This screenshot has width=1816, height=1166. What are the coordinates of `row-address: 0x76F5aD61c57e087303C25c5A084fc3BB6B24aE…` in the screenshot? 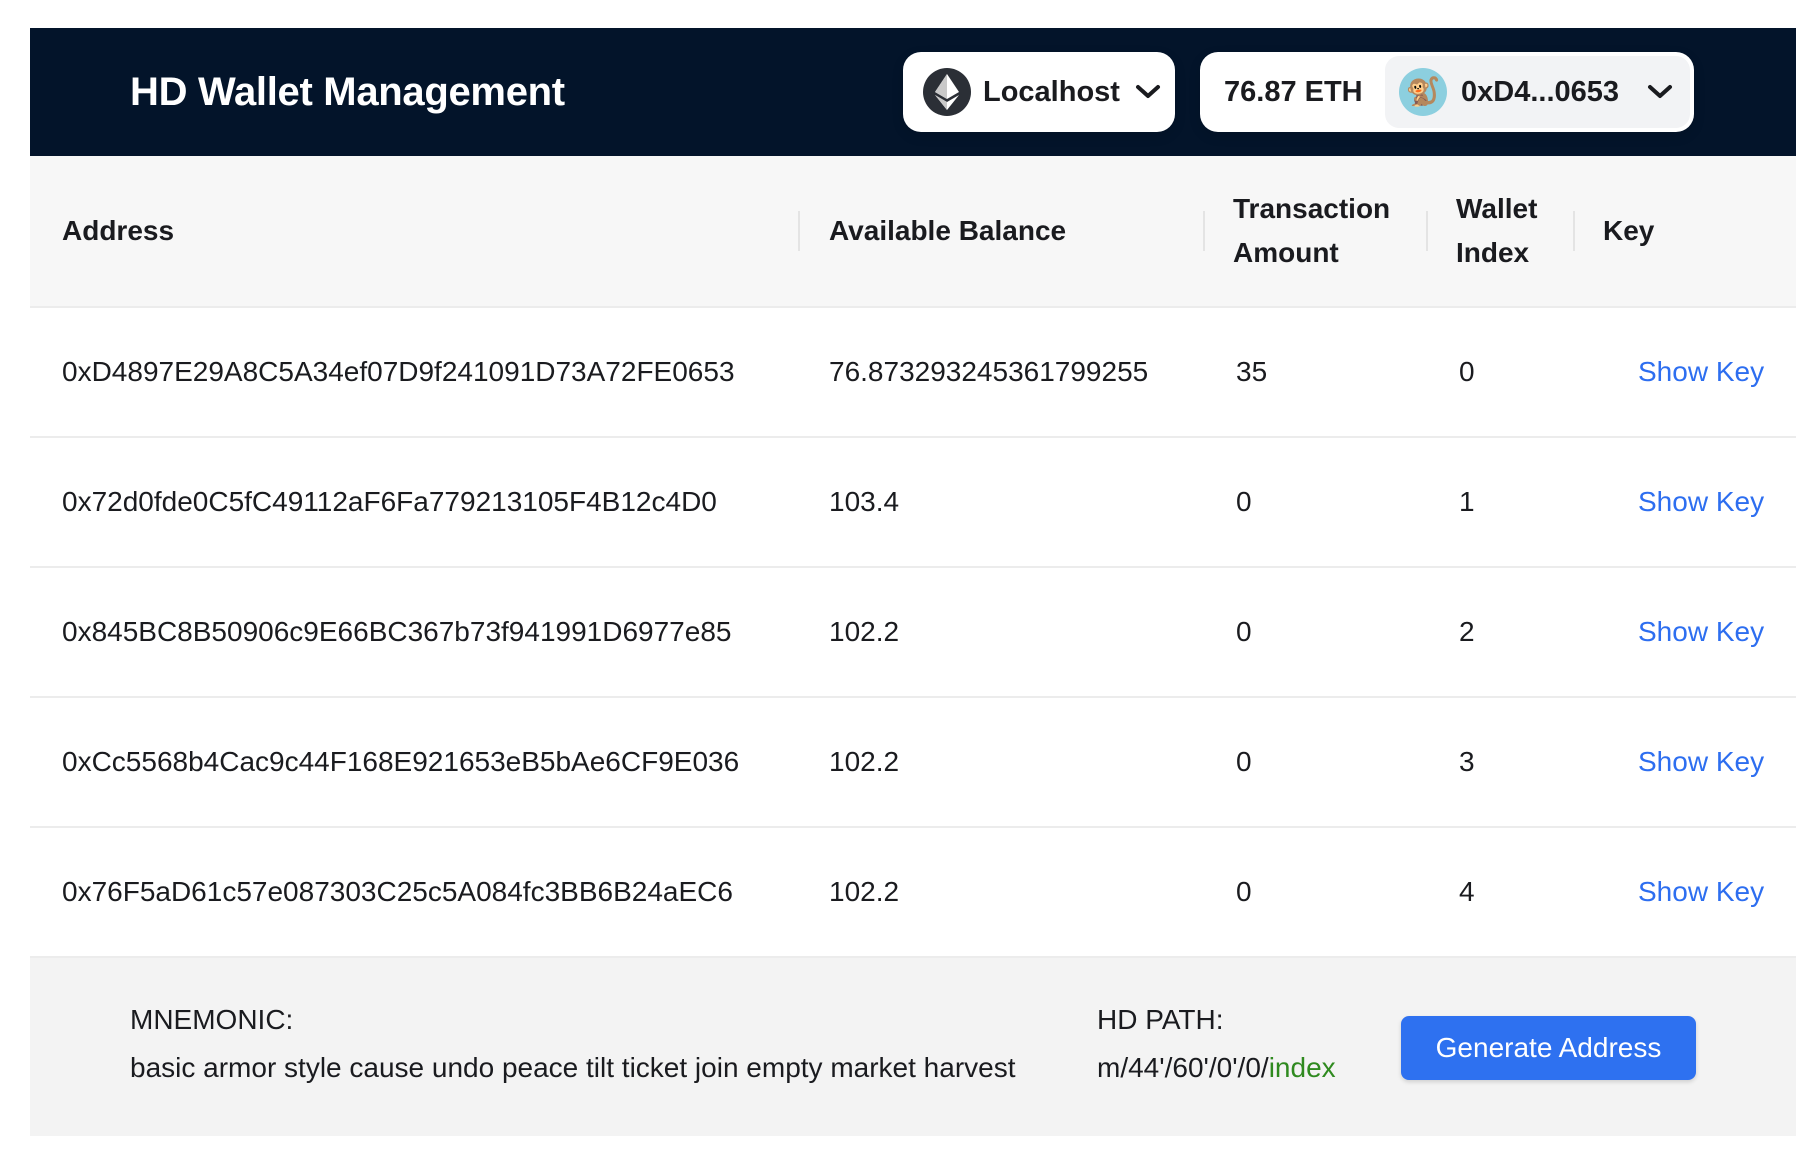 It's located at (397, 891).